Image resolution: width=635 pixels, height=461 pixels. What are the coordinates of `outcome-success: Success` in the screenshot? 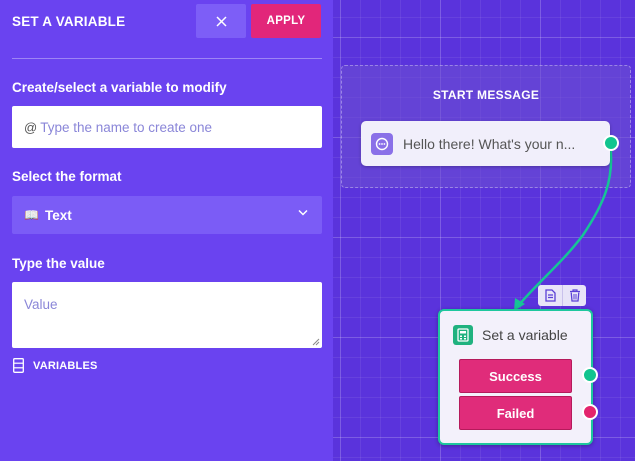 It's located at (515, 376).